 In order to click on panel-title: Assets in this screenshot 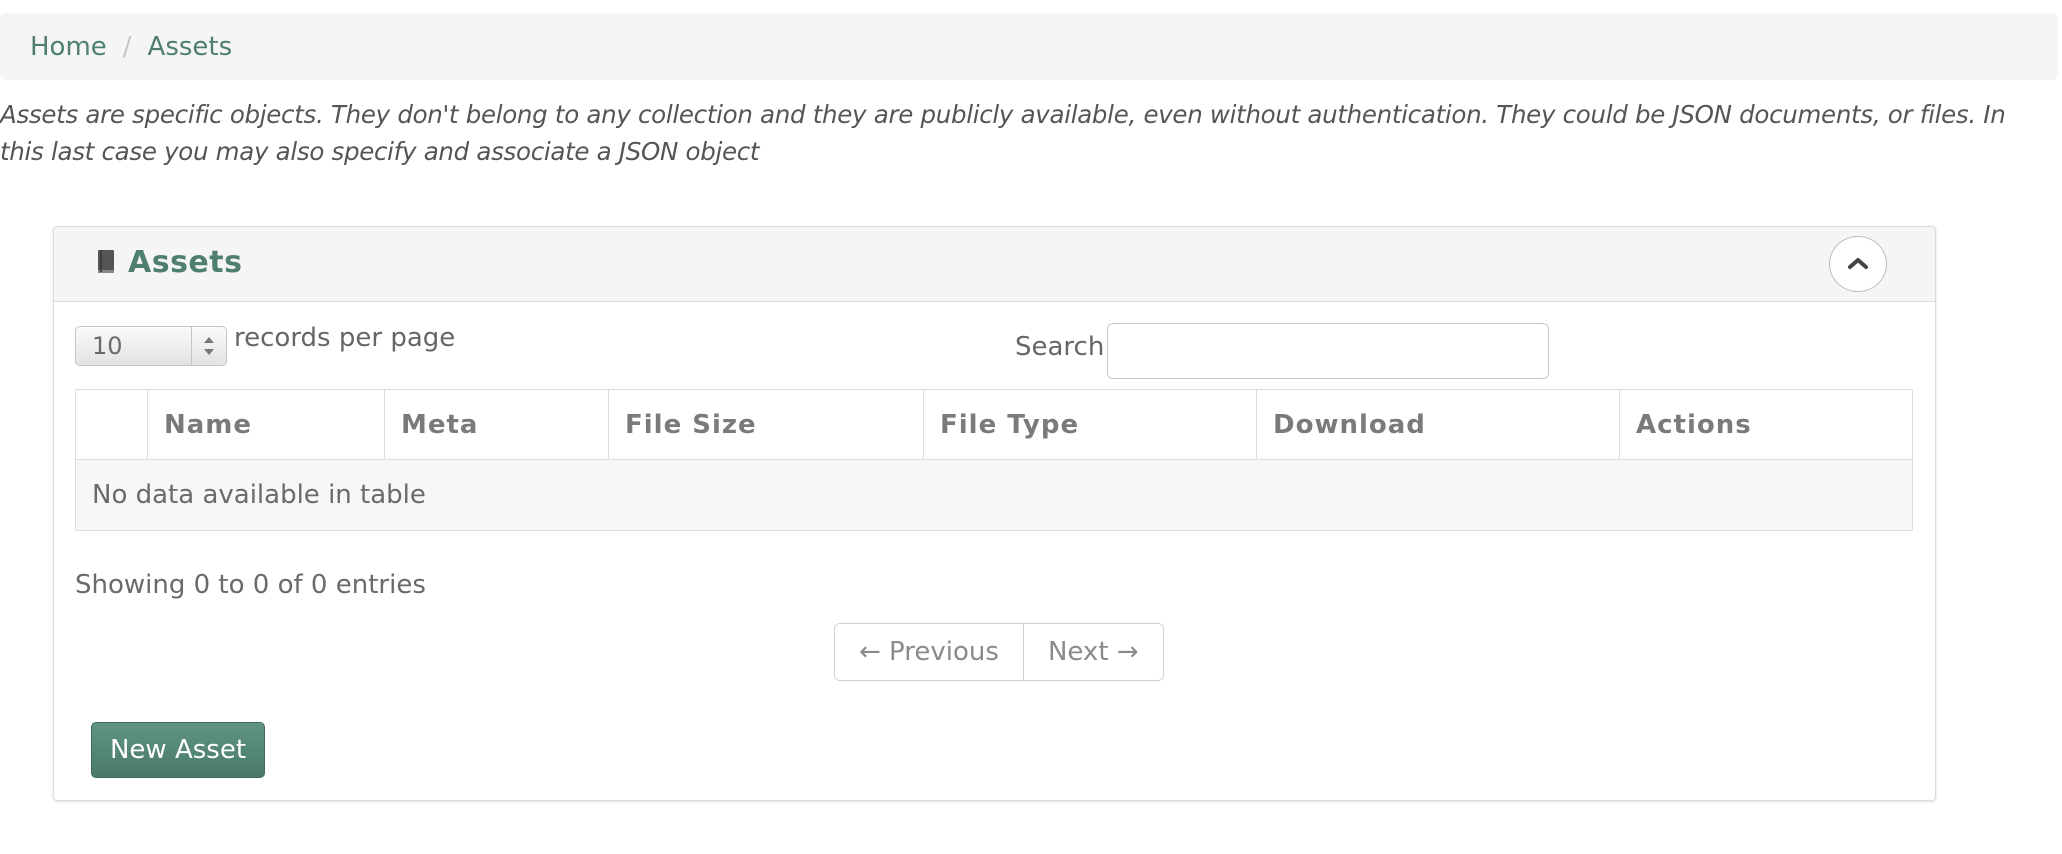, I will do `click(185, 262)`.